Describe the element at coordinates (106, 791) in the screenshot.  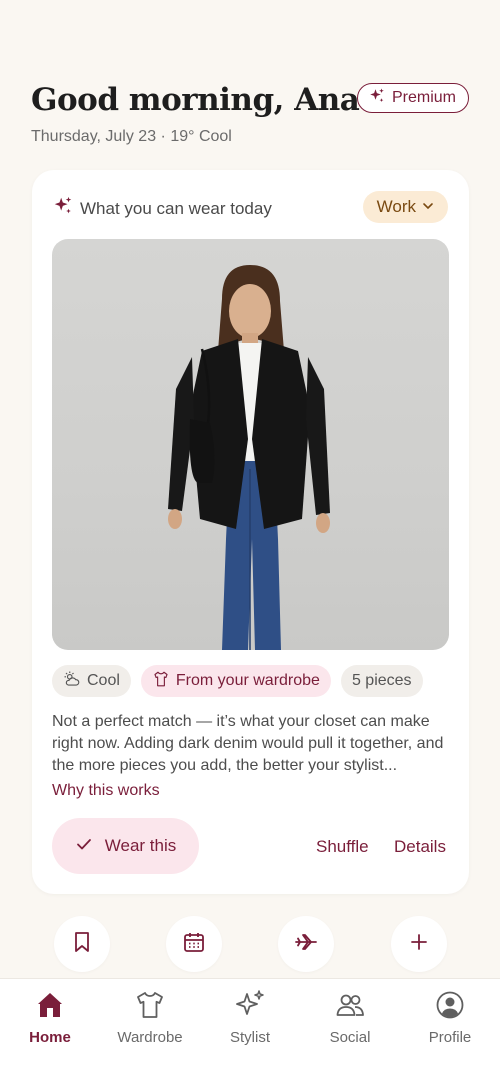
I see `why-this-works-link: Why this works` at that location.